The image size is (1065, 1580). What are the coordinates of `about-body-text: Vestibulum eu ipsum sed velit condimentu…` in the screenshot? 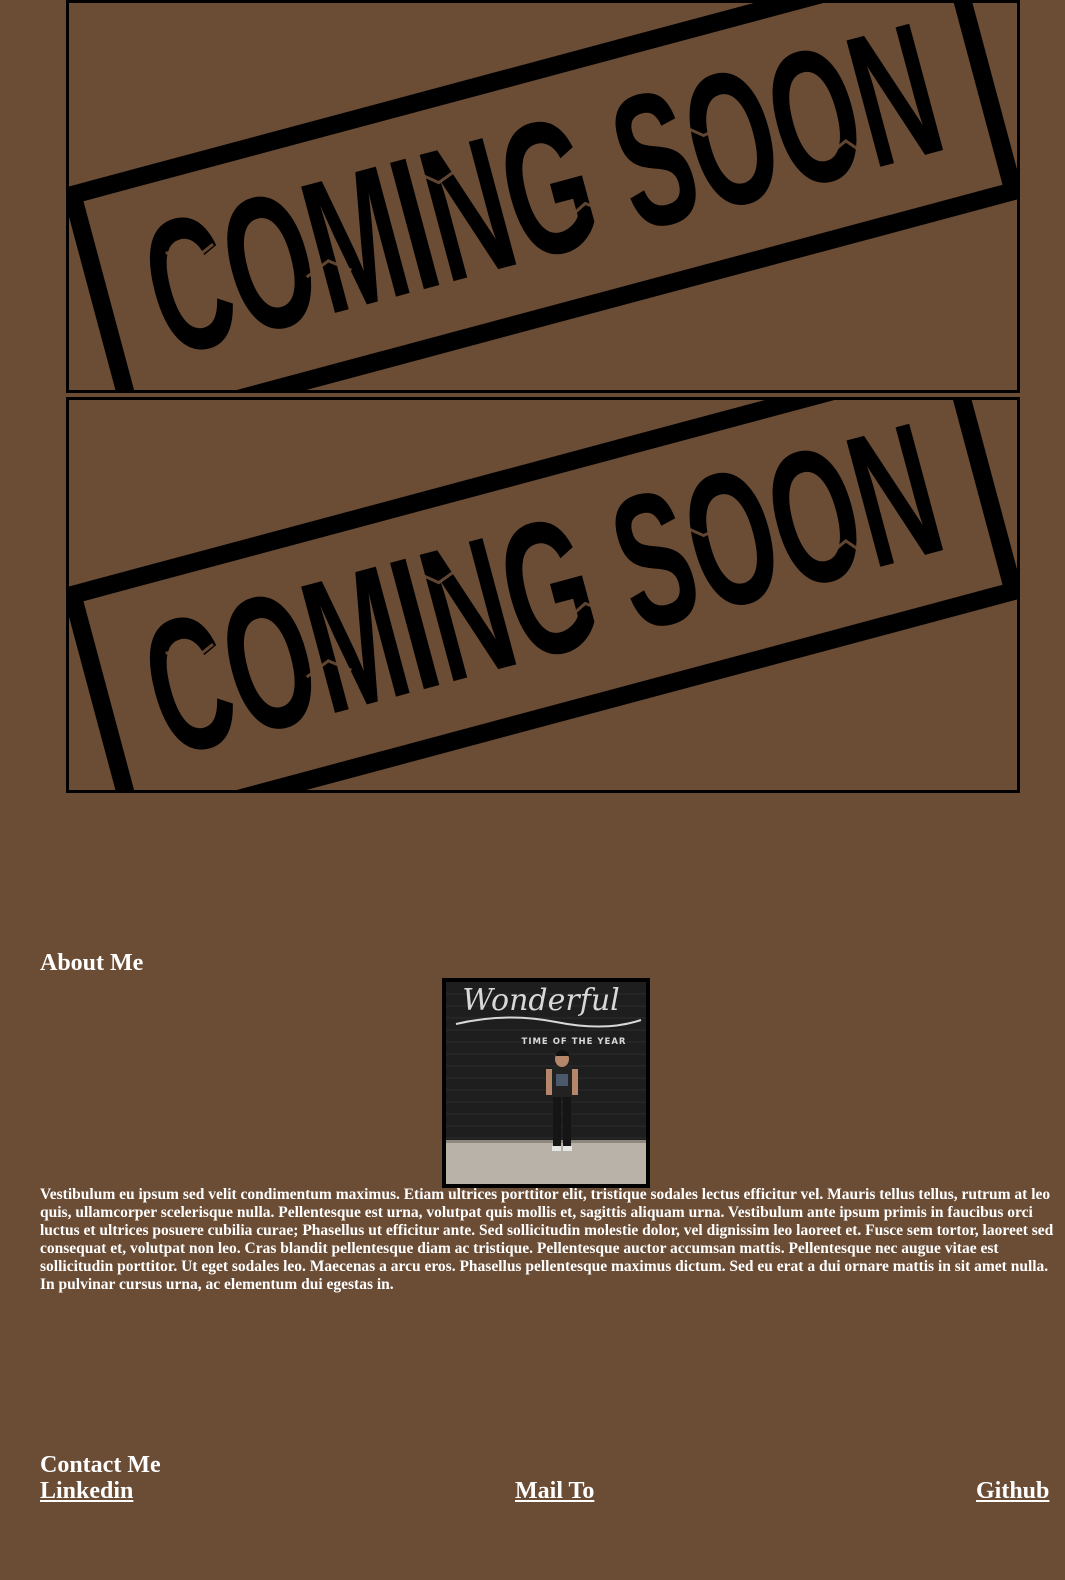 It's located at (547, 1239).